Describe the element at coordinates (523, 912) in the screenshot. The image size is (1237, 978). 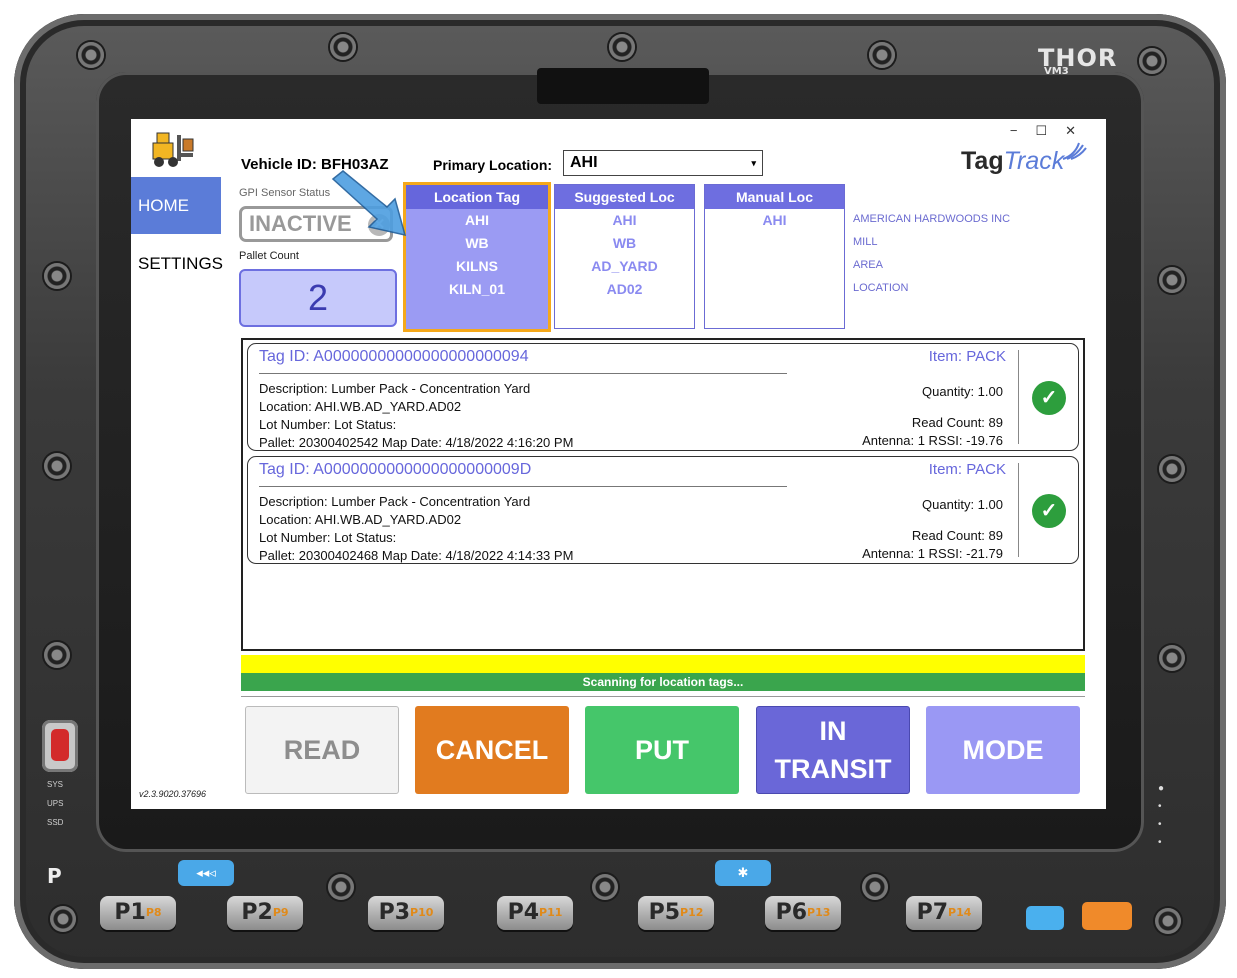
I see `key-p4-label: P4` at that location.